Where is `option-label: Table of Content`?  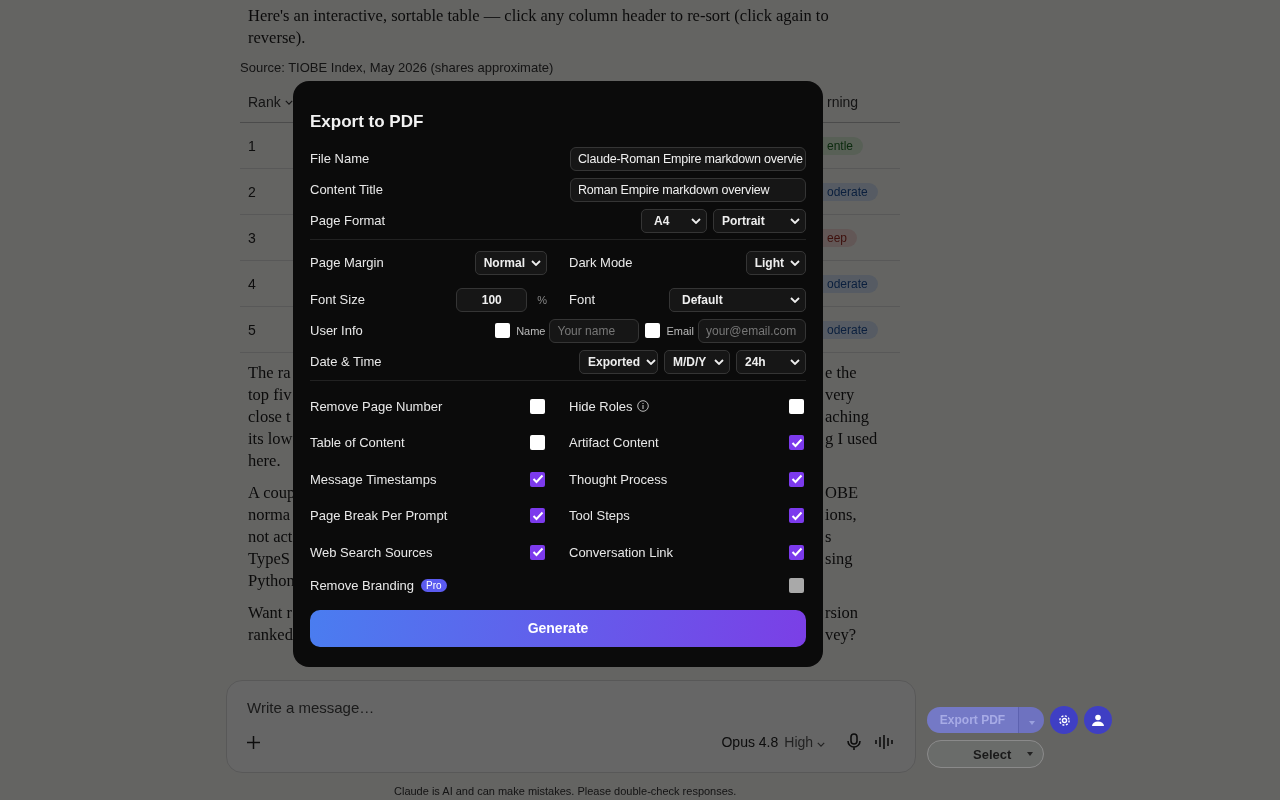 option-label: Table of Content is located at coordinates (357, 443).